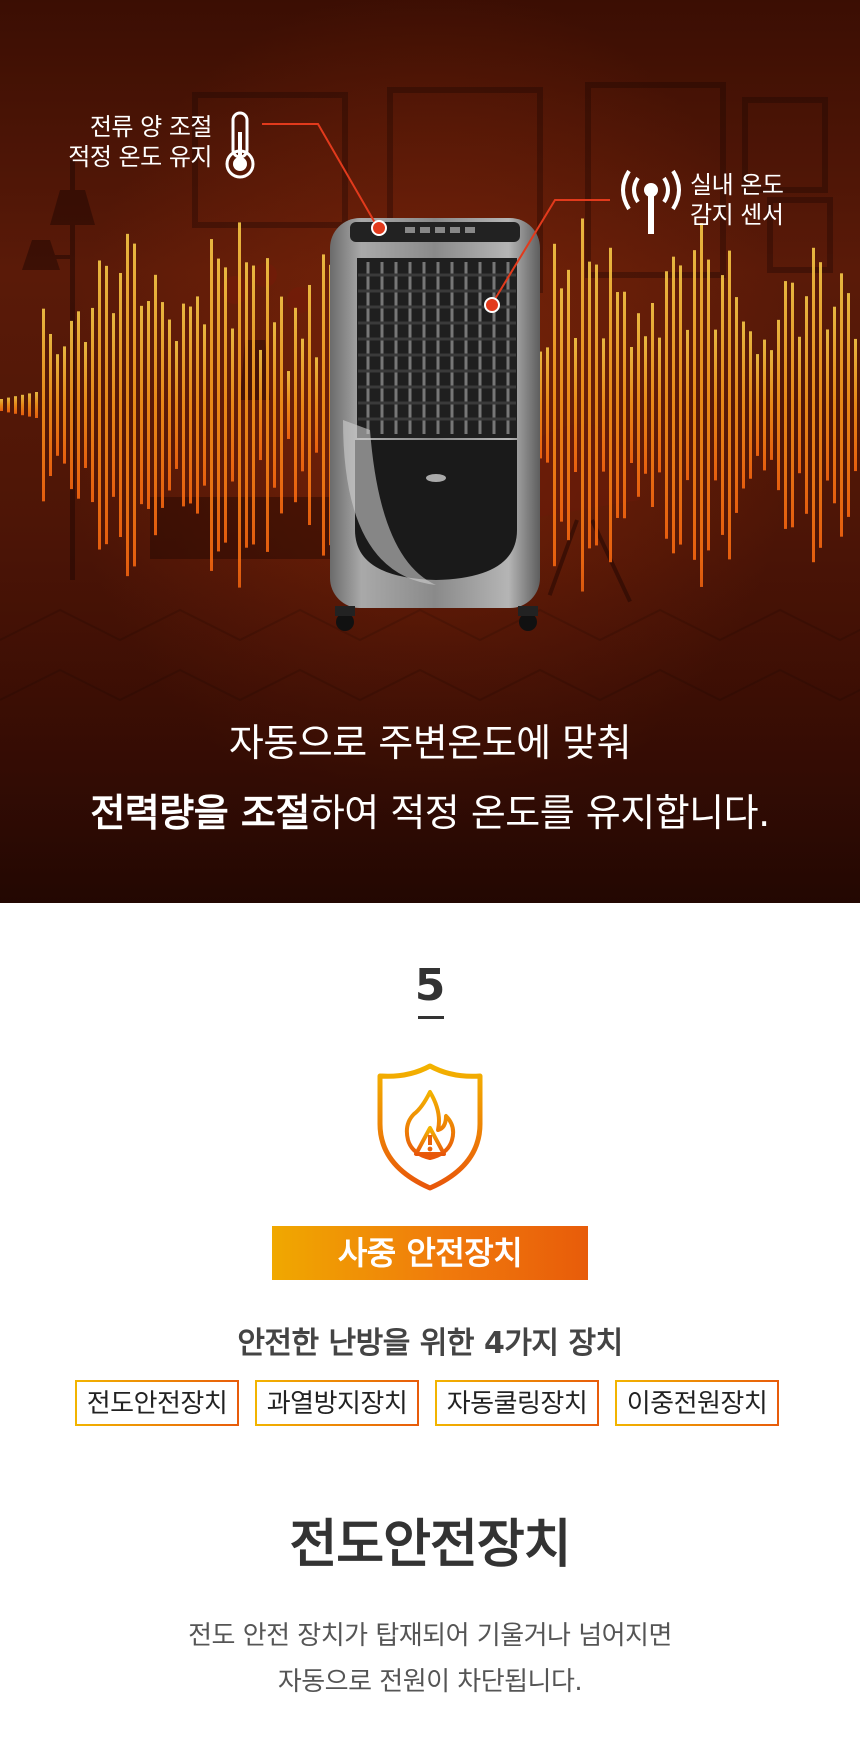  Describe the element at coordinates (435, 424) in the screenshot. I see `heater-product` at that location.